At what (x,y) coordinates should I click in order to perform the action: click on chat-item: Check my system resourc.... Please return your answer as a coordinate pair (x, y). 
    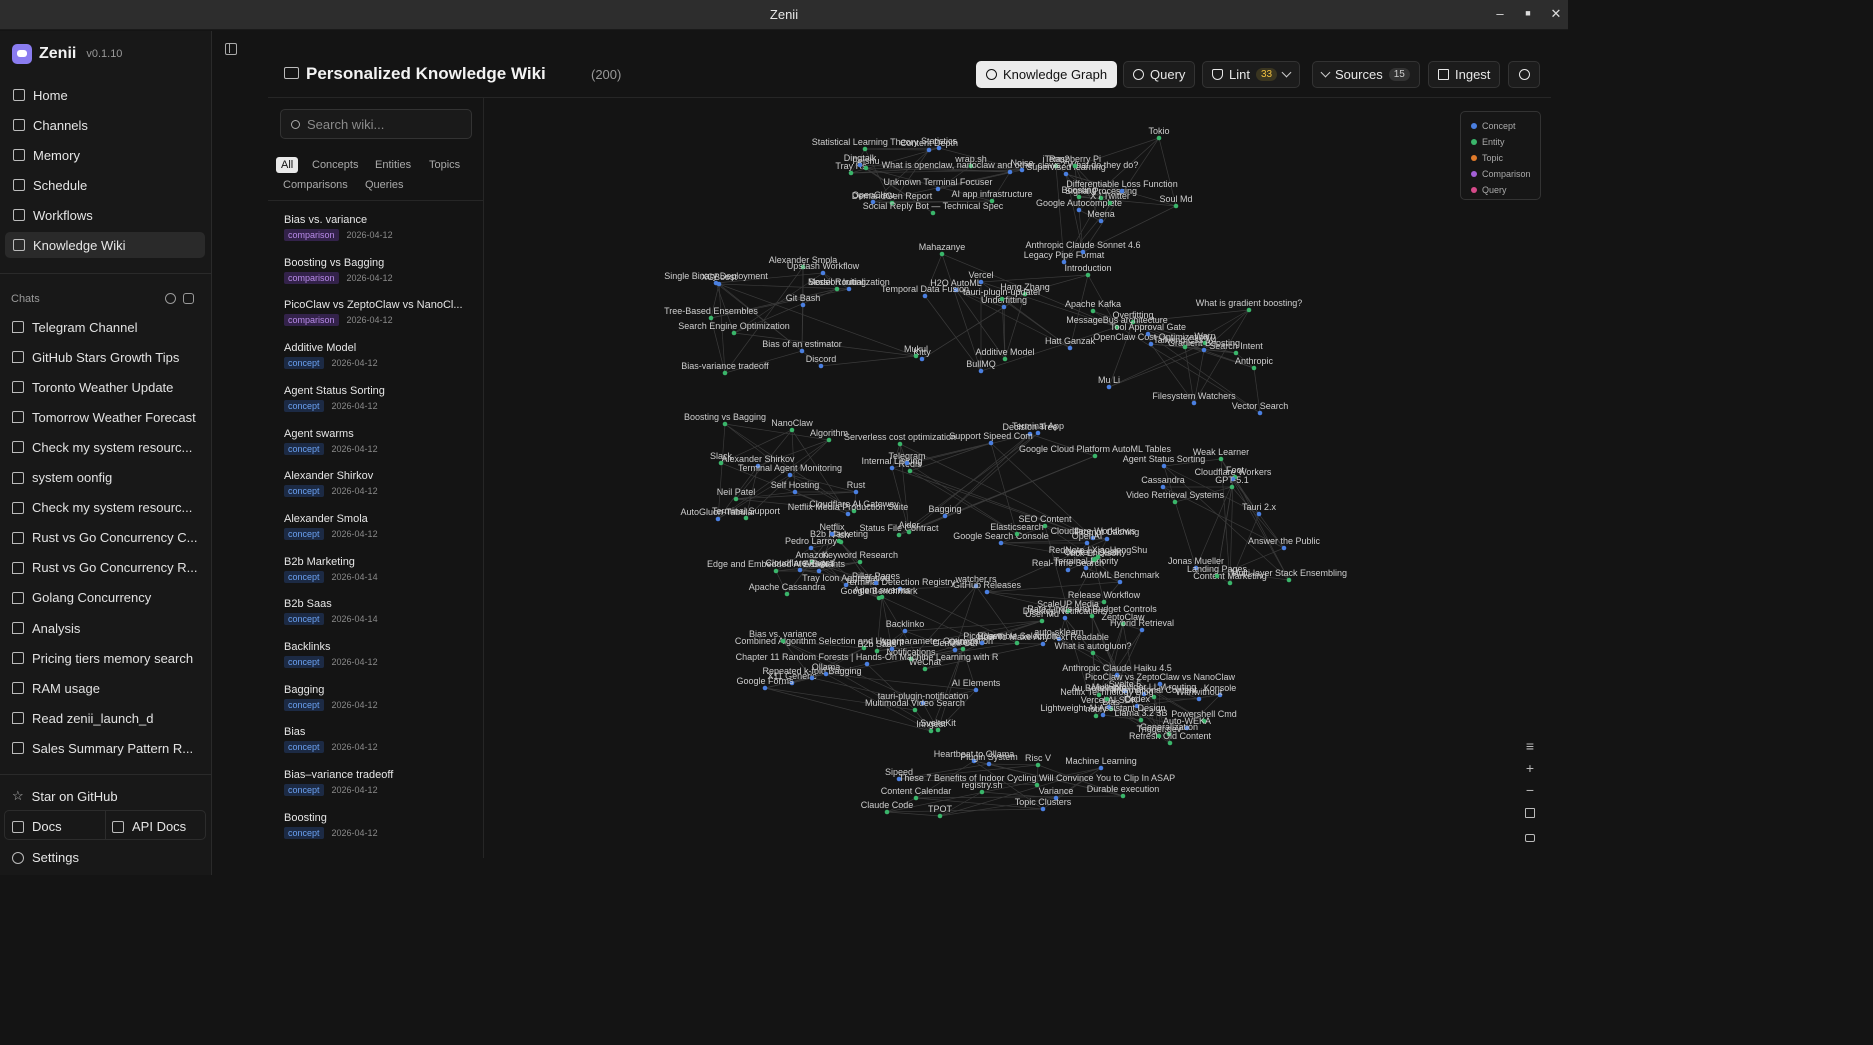
    Looking at the image, I should click on (110, 508).